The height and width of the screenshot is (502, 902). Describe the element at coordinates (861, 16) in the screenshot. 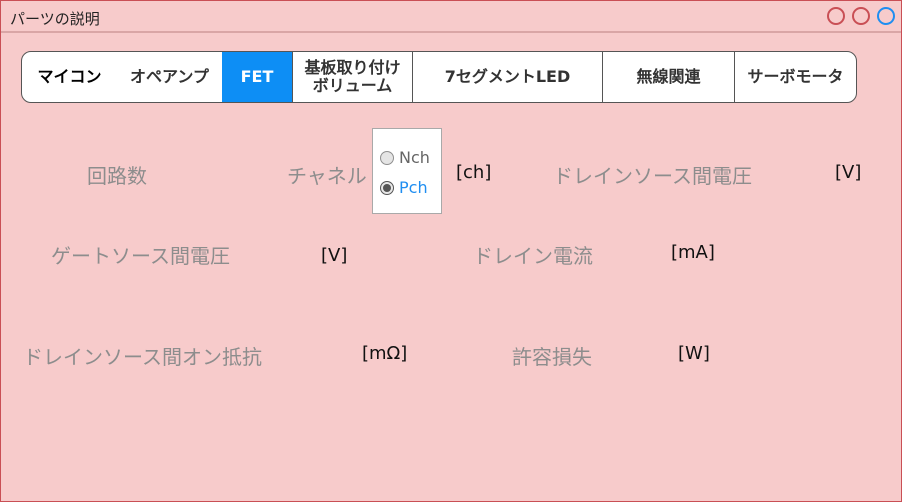

I see `maximize-button` at that location.